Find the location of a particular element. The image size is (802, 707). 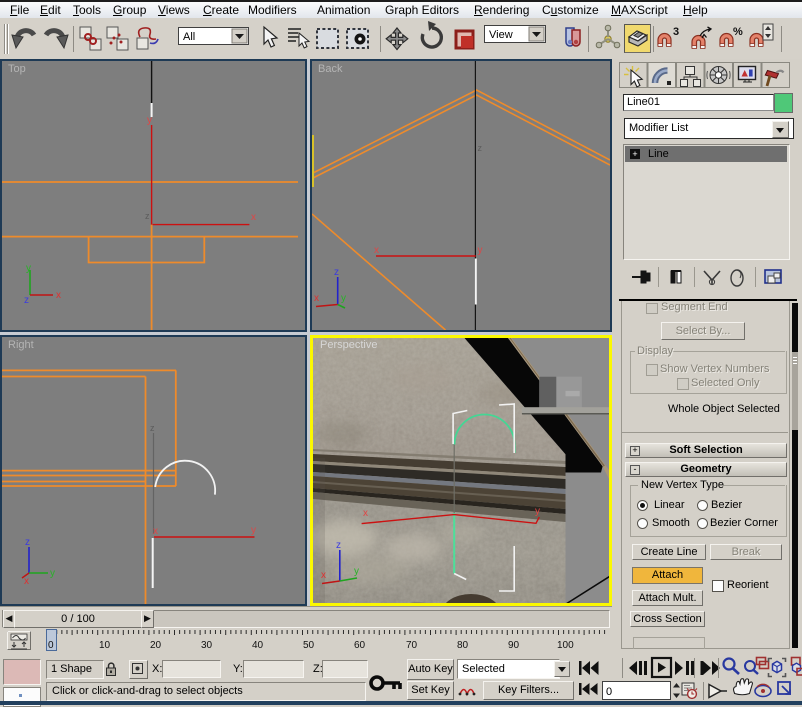

svg-text: 40 is located at coordinates (258, 645).